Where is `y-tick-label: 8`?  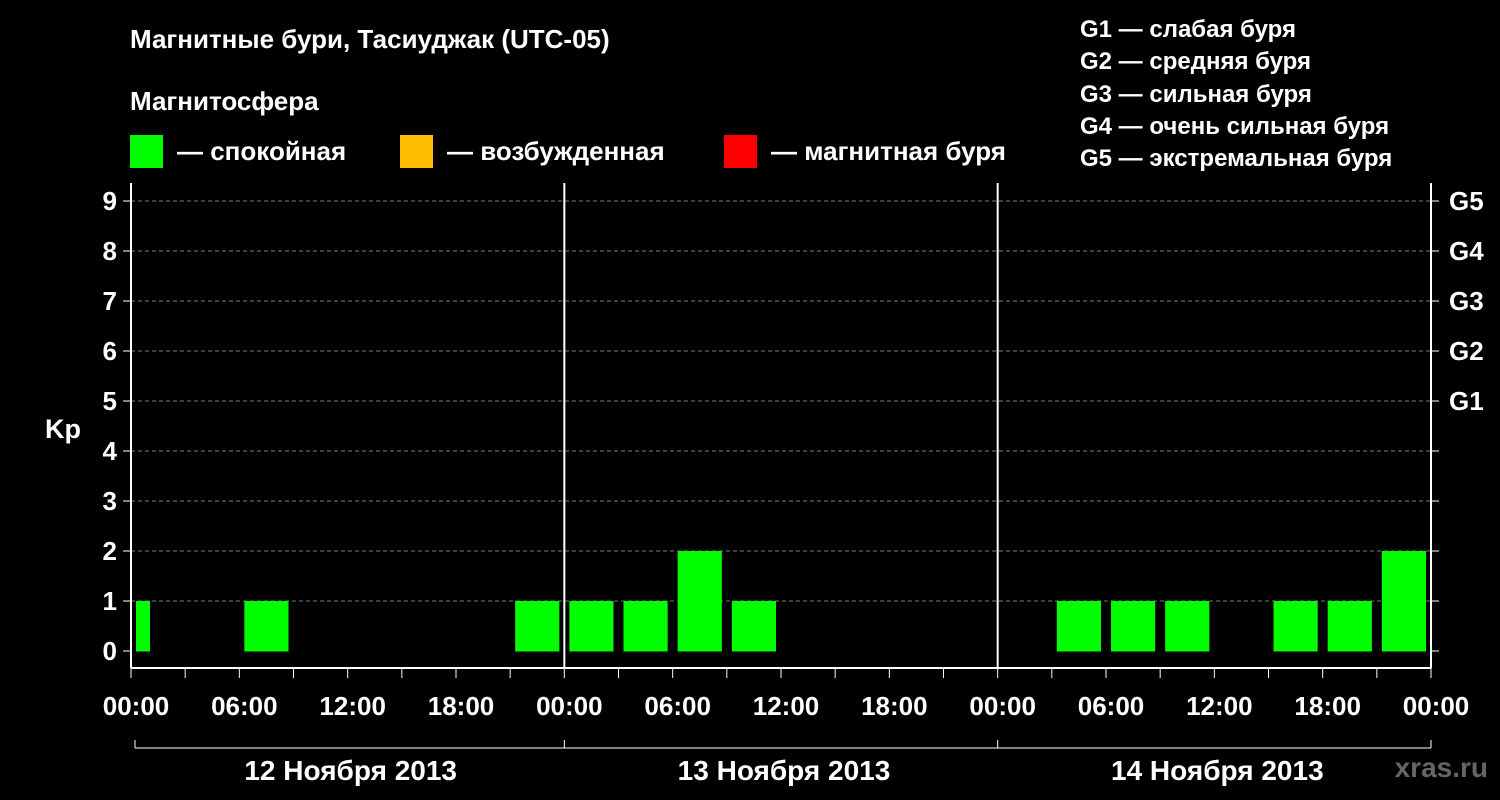
y-tick-label: 8 is located at coordinates (110, 251).